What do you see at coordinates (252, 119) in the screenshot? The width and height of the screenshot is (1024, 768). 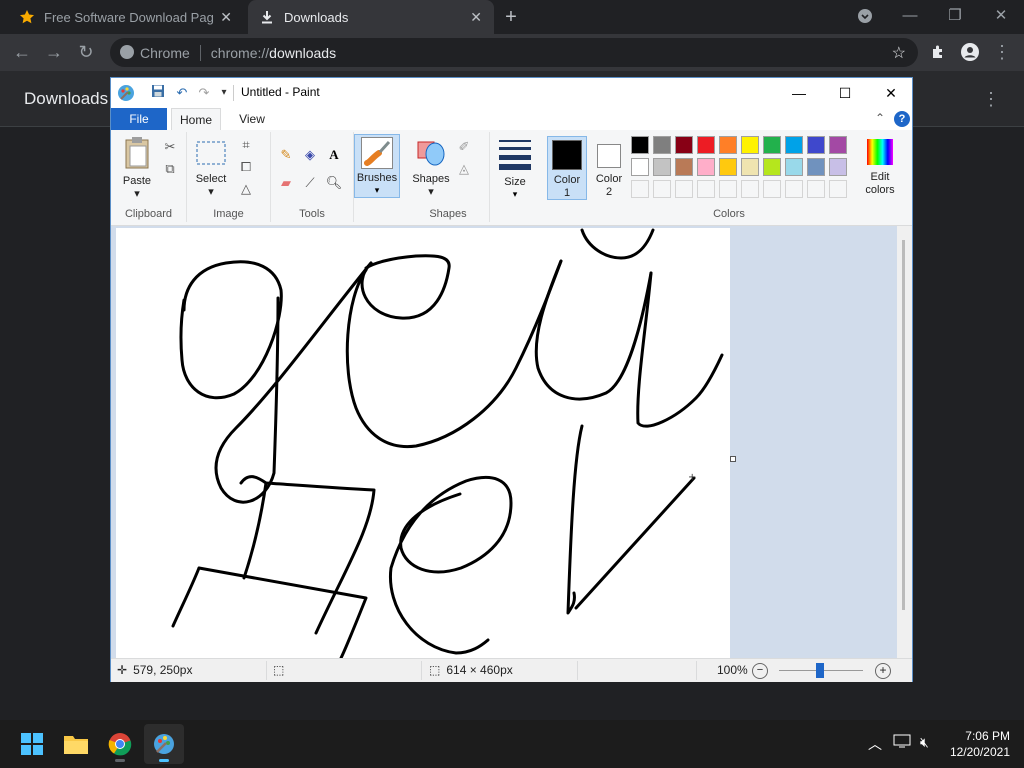 I see `tab-view: View` at bounding box center [252, 119].